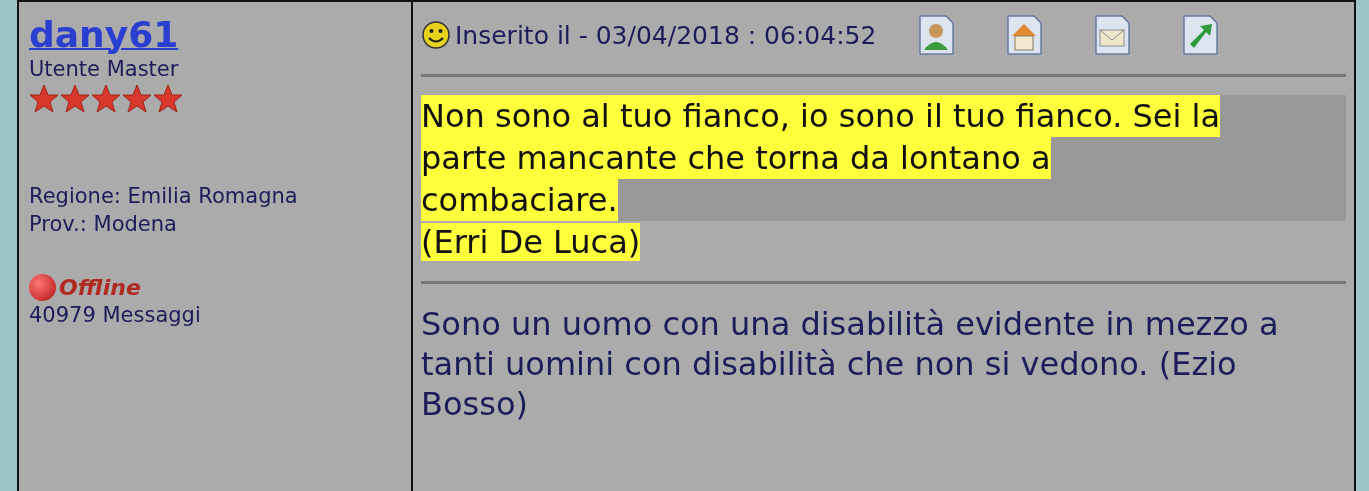  What do you see at coordinates (436, 35) in the screenshot?
I see `smiley-icon` at bounding box center [436, 35].